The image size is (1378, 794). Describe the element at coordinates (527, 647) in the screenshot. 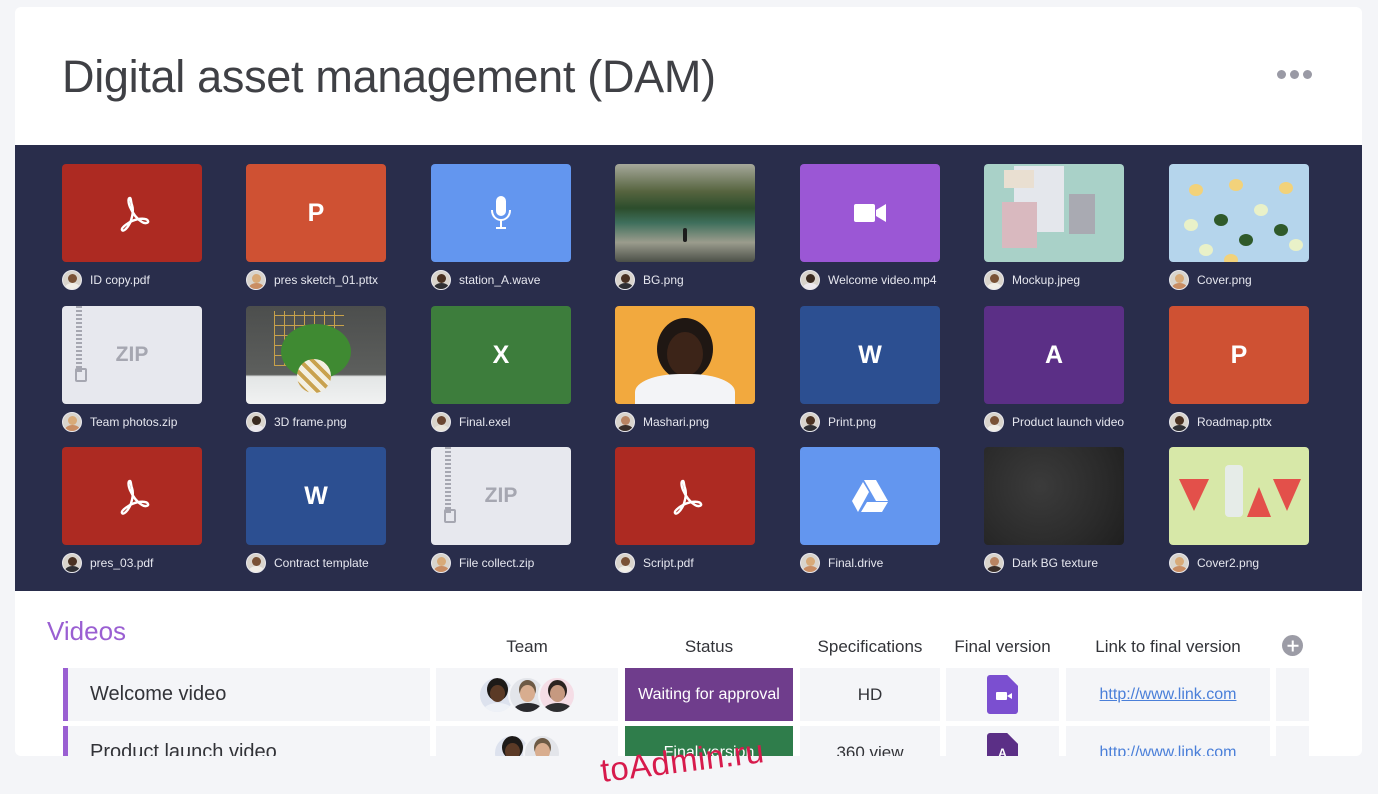

I see `column-header-team: Team` at that location.